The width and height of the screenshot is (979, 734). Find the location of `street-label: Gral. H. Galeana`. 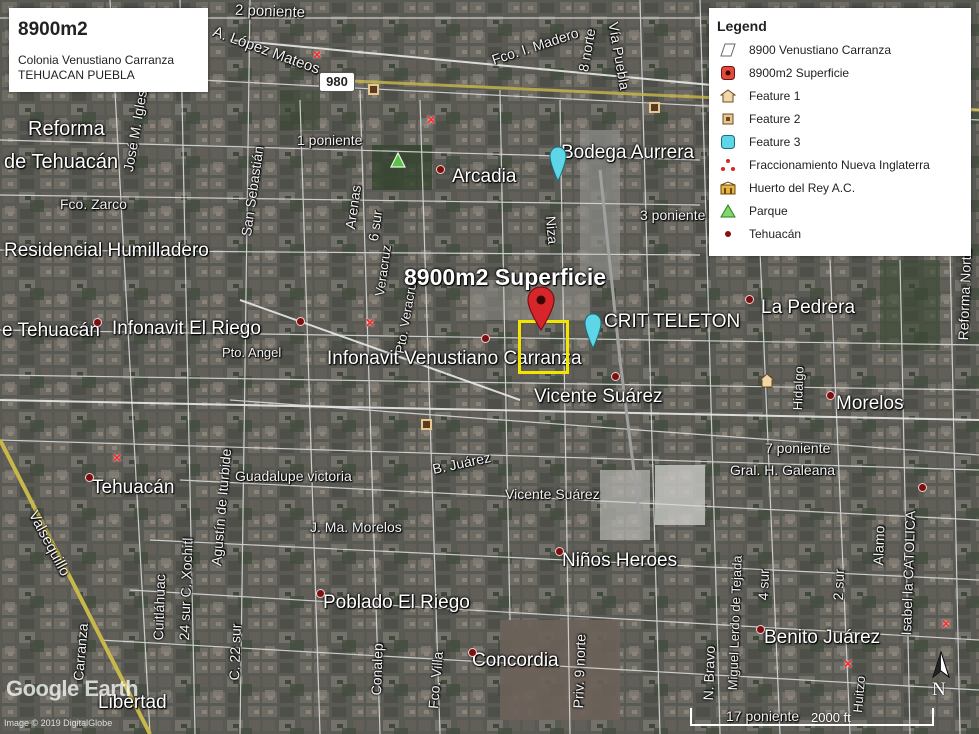

street-label: Gral. H. Galeana is located at coordinates (783, 470).